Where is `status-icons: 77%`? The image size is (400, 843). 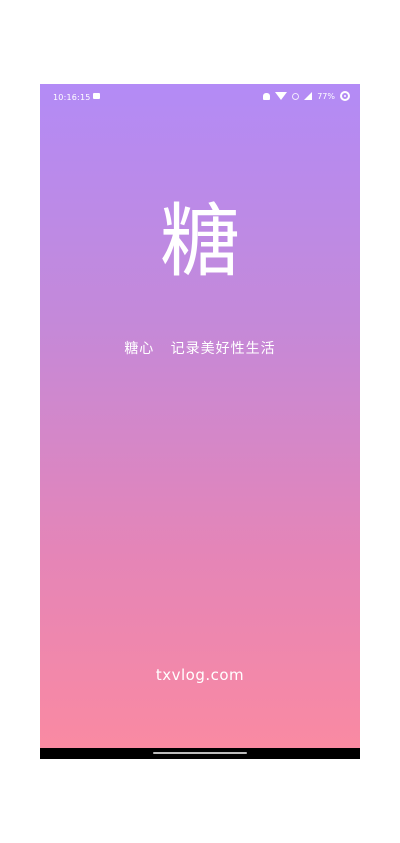
status-icons: 77% is located at coordinates (306, 96).